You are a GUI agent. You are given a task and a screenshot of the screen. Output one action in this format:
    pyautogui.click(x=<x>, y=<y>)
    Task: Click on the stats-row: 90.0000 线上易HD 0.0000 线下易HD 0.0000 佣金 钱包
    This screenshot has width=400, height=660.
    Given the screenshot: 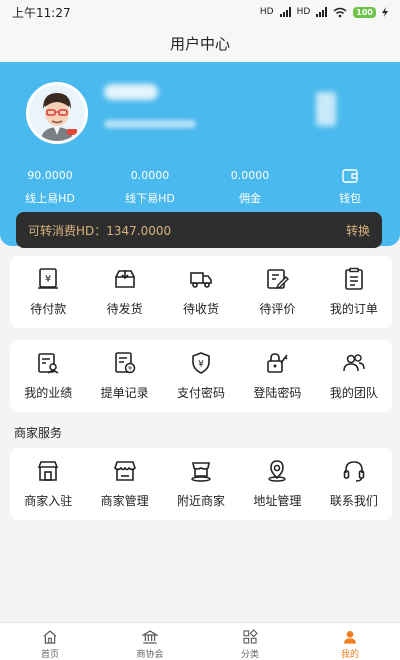 What is the action you would take?
    pyautogui.click(x=200, y=187)
    